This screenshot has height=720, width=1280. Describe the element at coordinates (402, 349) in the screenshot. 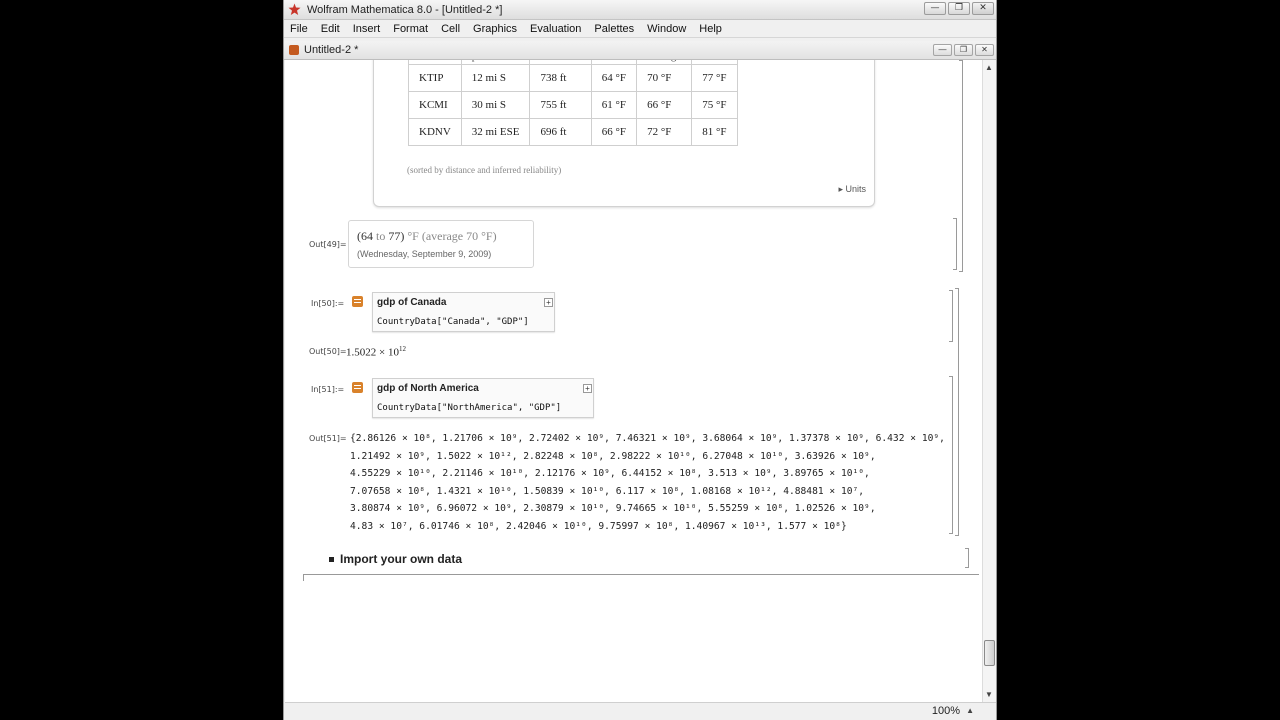

I see `out50-exponent: 12` at that location.